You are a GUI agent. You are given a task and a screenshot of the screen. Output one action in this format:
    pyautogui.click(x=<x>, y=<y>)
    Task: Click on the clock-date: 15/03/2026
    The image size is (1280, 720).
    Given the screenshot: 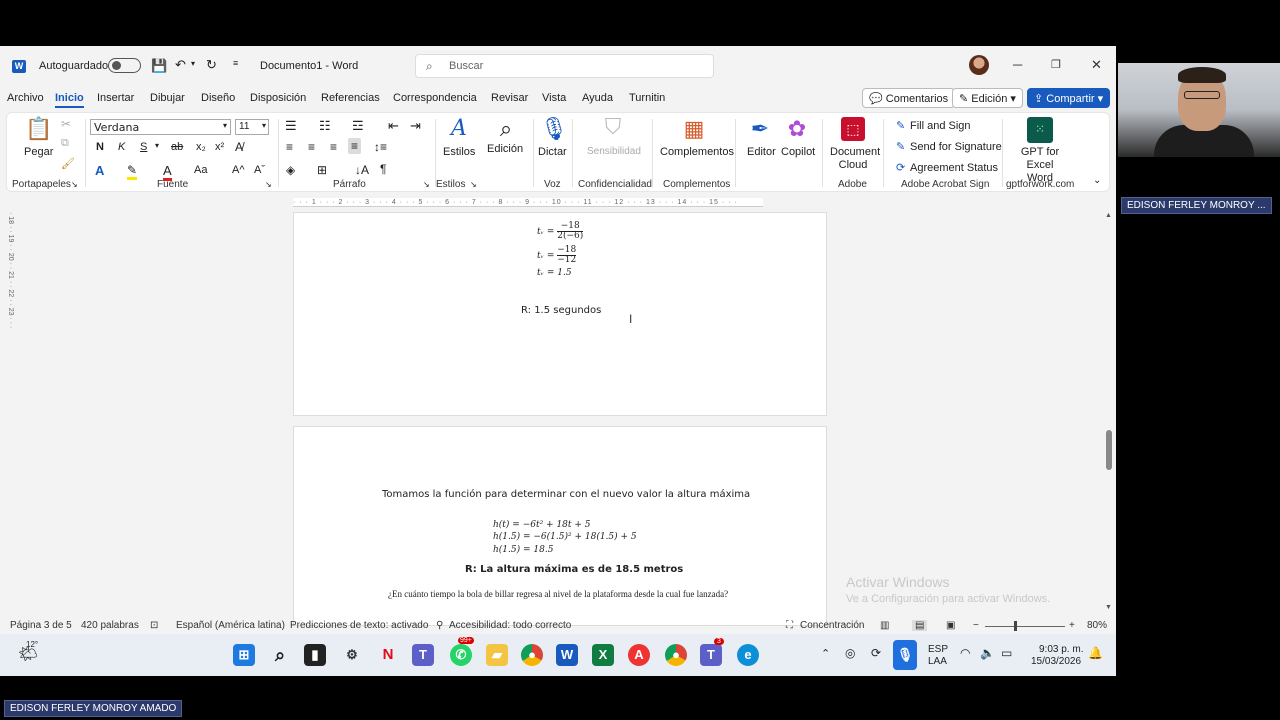 What is the action you would take?
    pyautogui.click(x=1056, y=661)
    